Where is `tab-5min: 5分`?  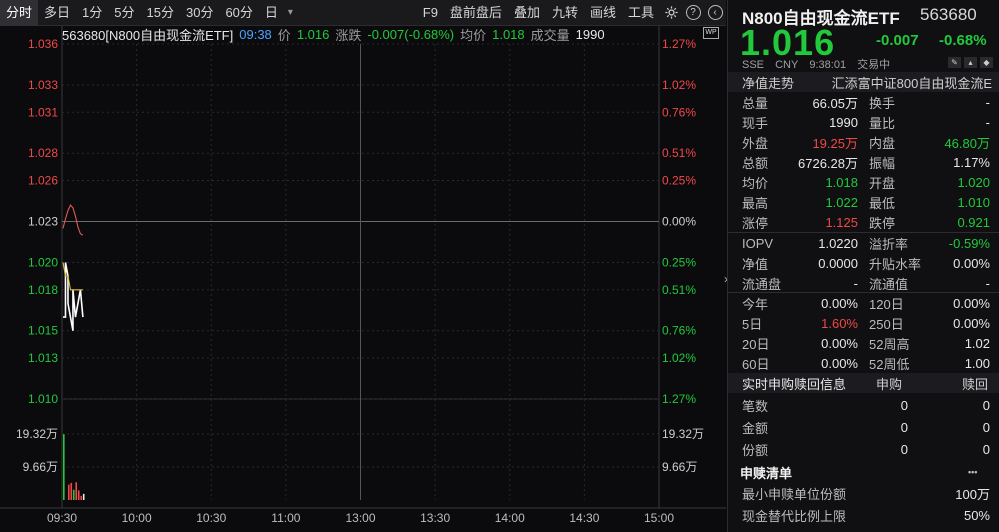 tab-5min: 5分 is located at coordinates (124, 13).